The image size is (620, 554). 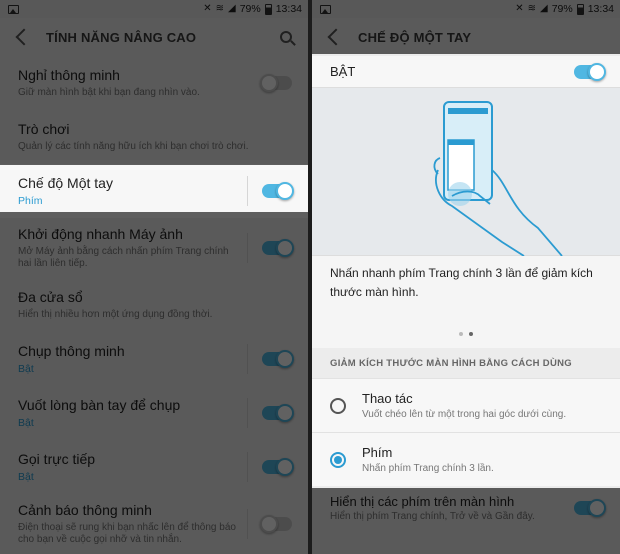 What do you see at coordinates (278, 248) in the screenshot?
I see `quick-launch-camera-toggle` at bounding box center [278, 248].